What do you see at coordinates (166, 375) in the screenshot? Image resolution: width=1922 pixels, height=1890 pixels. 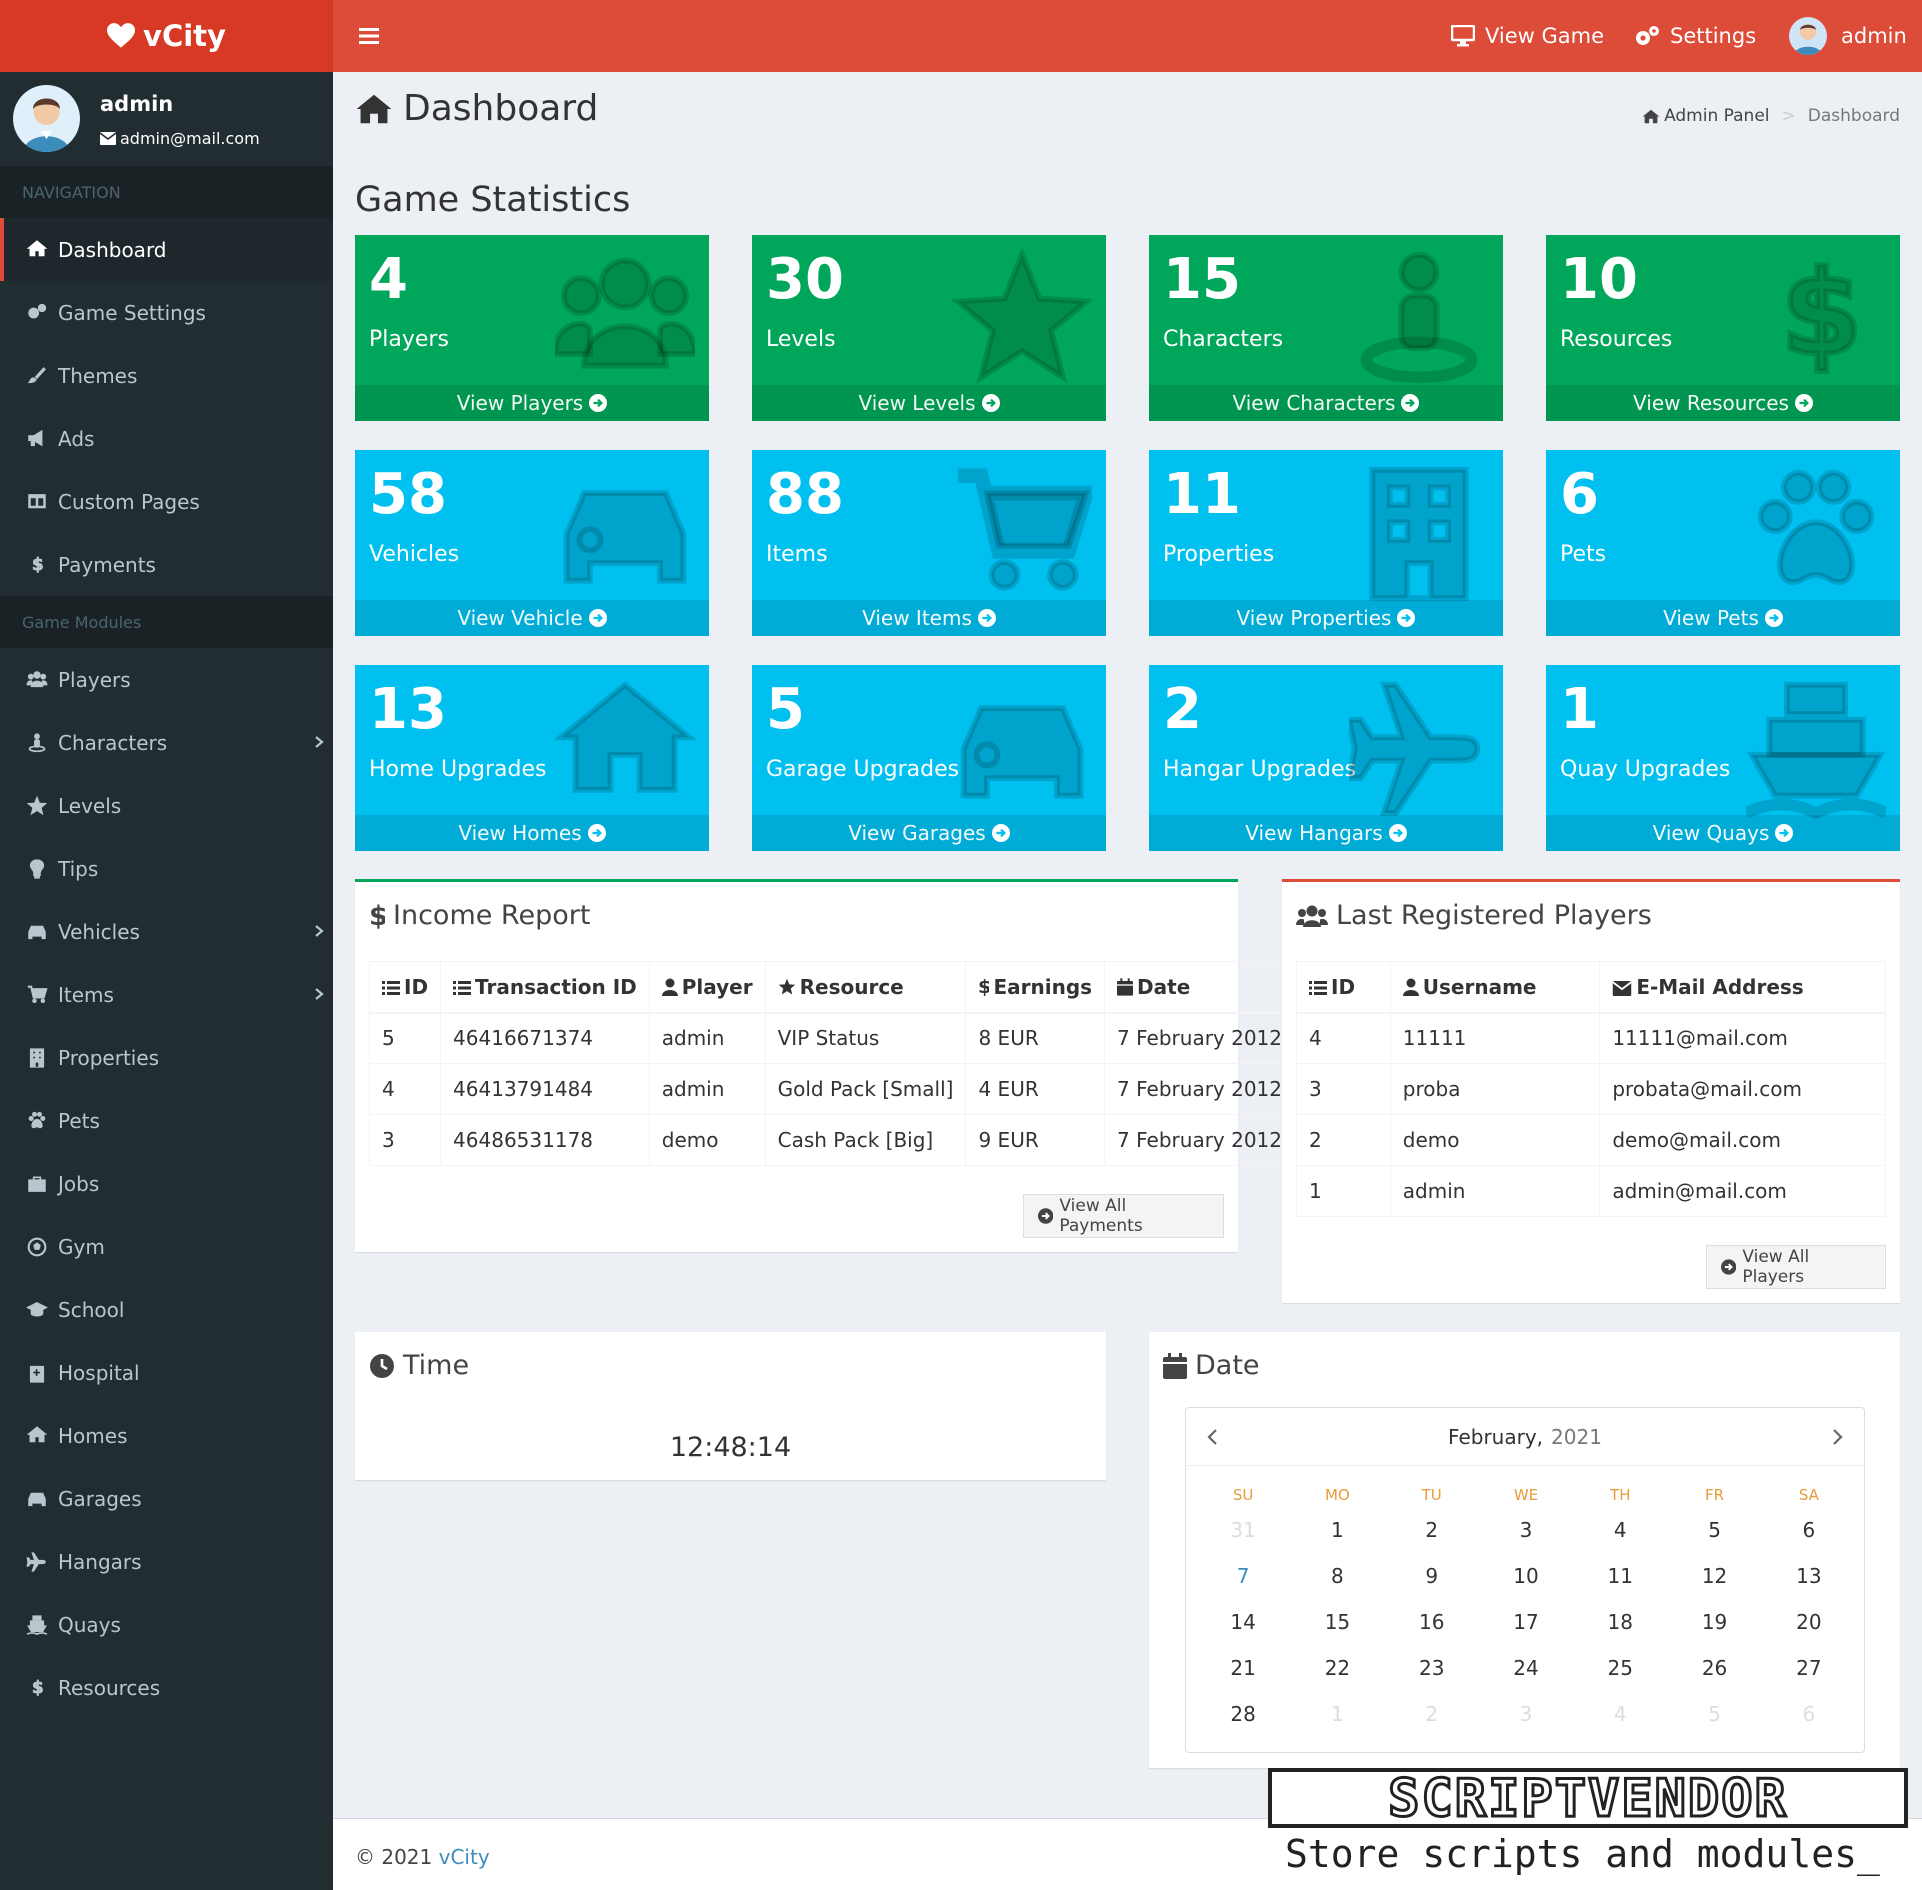 I see `sidebar-item-themes: Themes` at bounding box center [166, 375].